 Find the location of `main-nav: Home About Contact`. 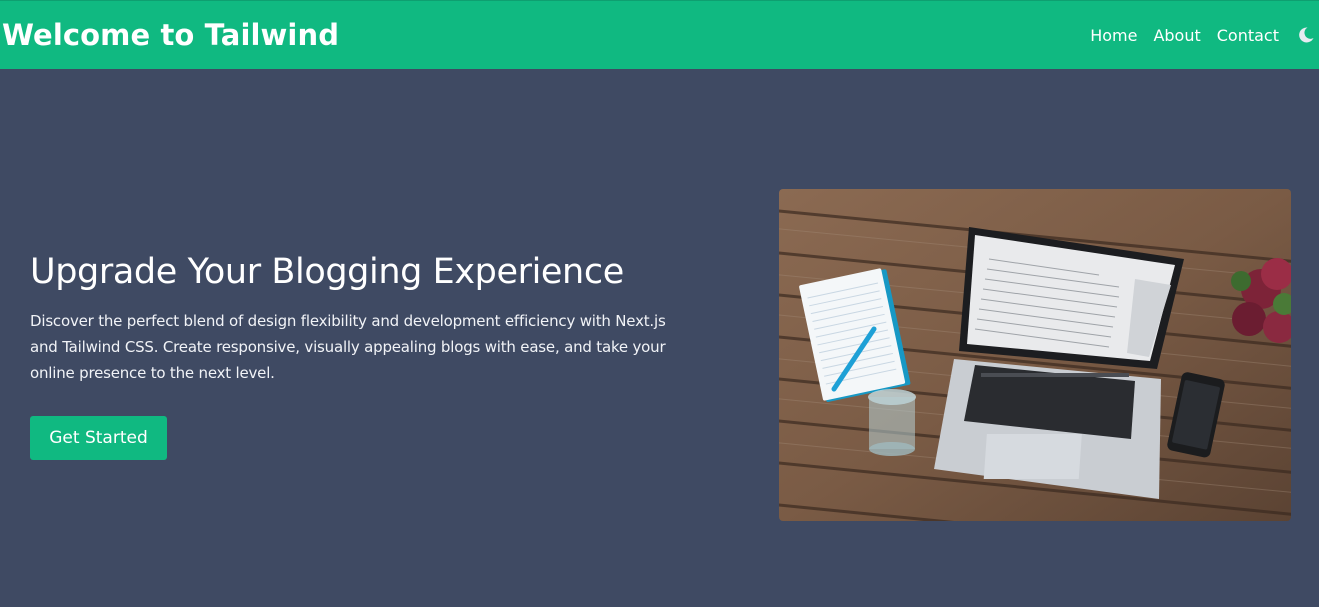

main-nav: Home About Contact is located at coordinates (1204, 35).